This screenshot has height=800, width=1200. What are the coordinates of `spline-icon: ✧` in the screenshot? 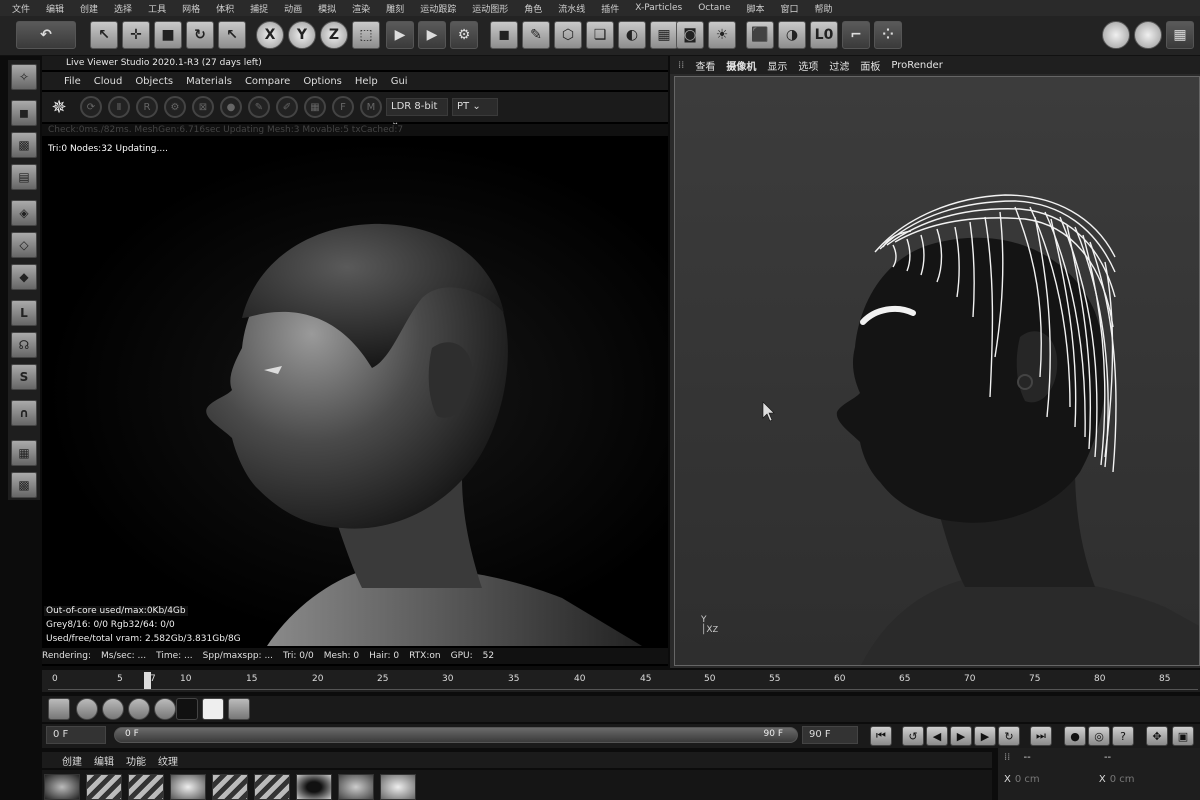 It's located at (24, 77).